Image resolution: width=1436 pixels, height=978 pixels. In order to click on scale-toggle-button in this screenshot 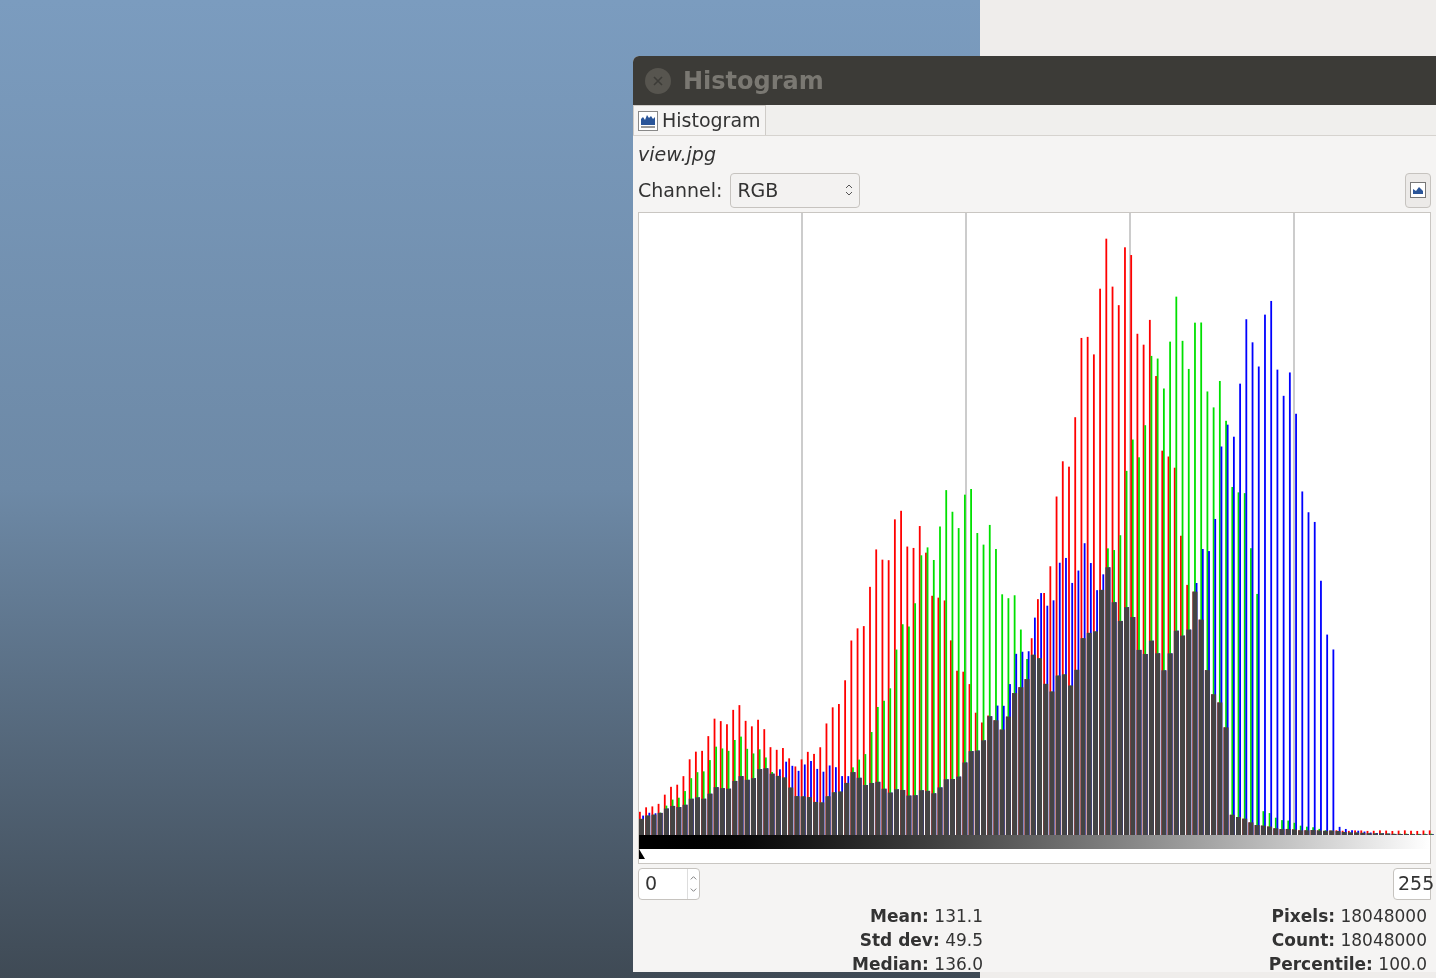, I will do `click(1418, 190)`.